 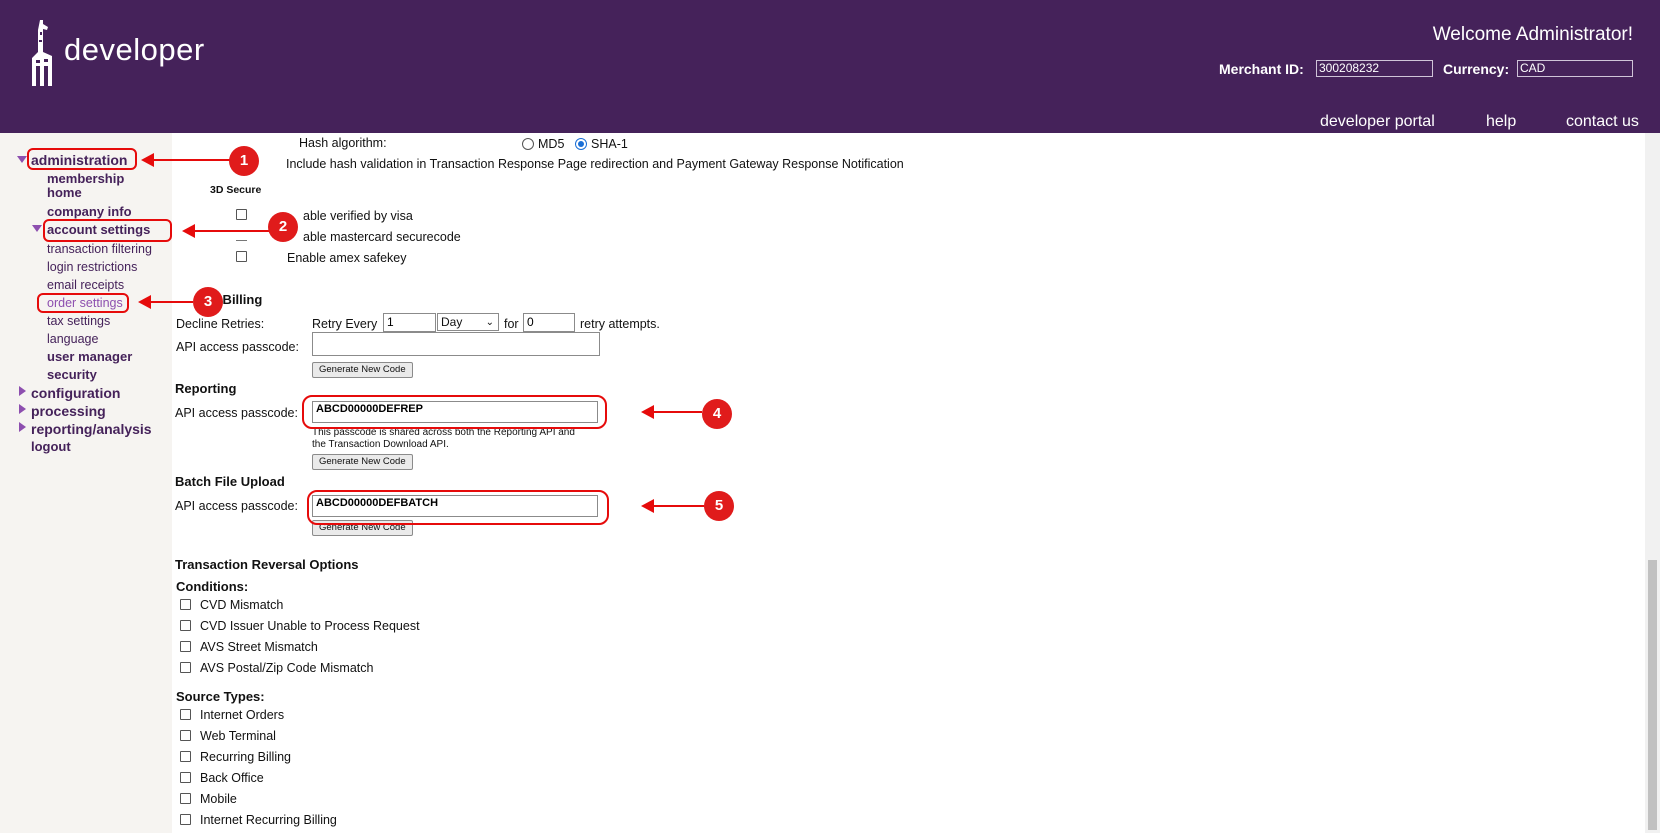 I want to click on callout-order-settings, so click(x=83, y=303).